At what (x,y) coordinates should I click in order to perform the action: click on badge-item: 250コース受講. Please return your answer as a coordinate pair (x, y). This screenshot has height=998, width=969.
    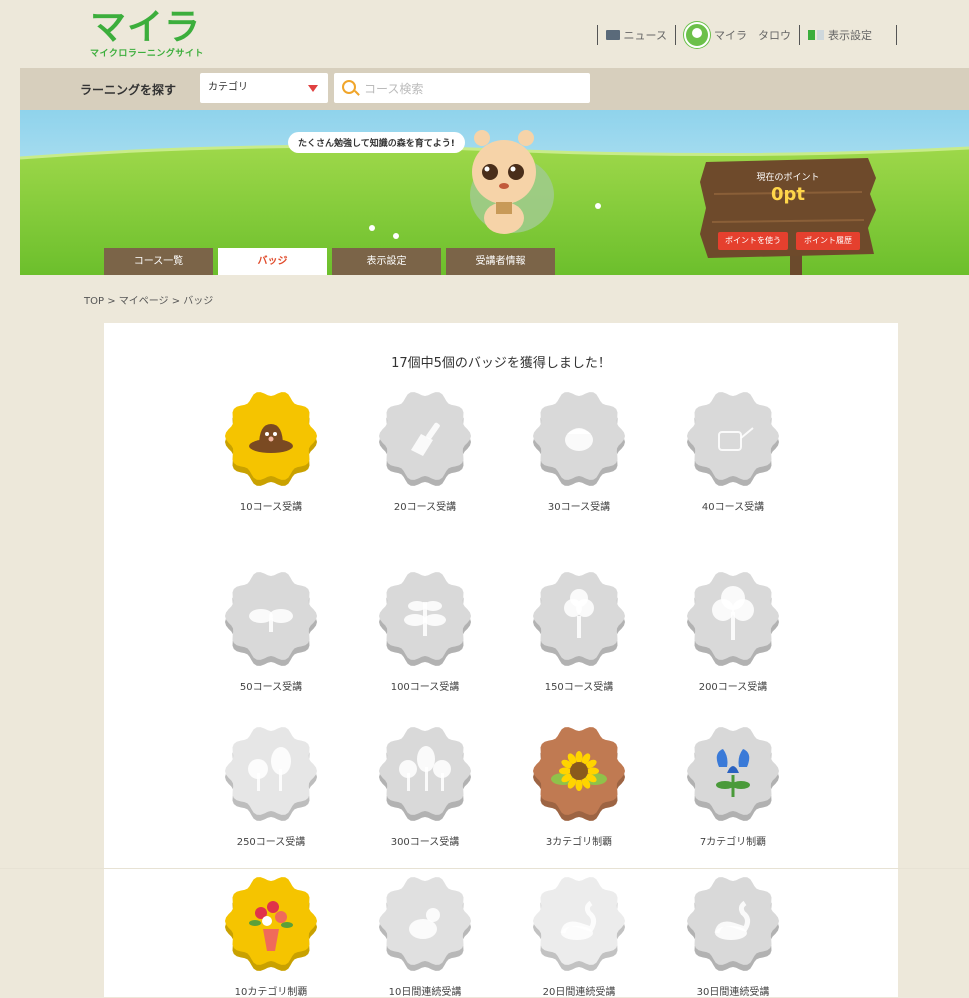
    Looking at the image, I should click on (271, 785).